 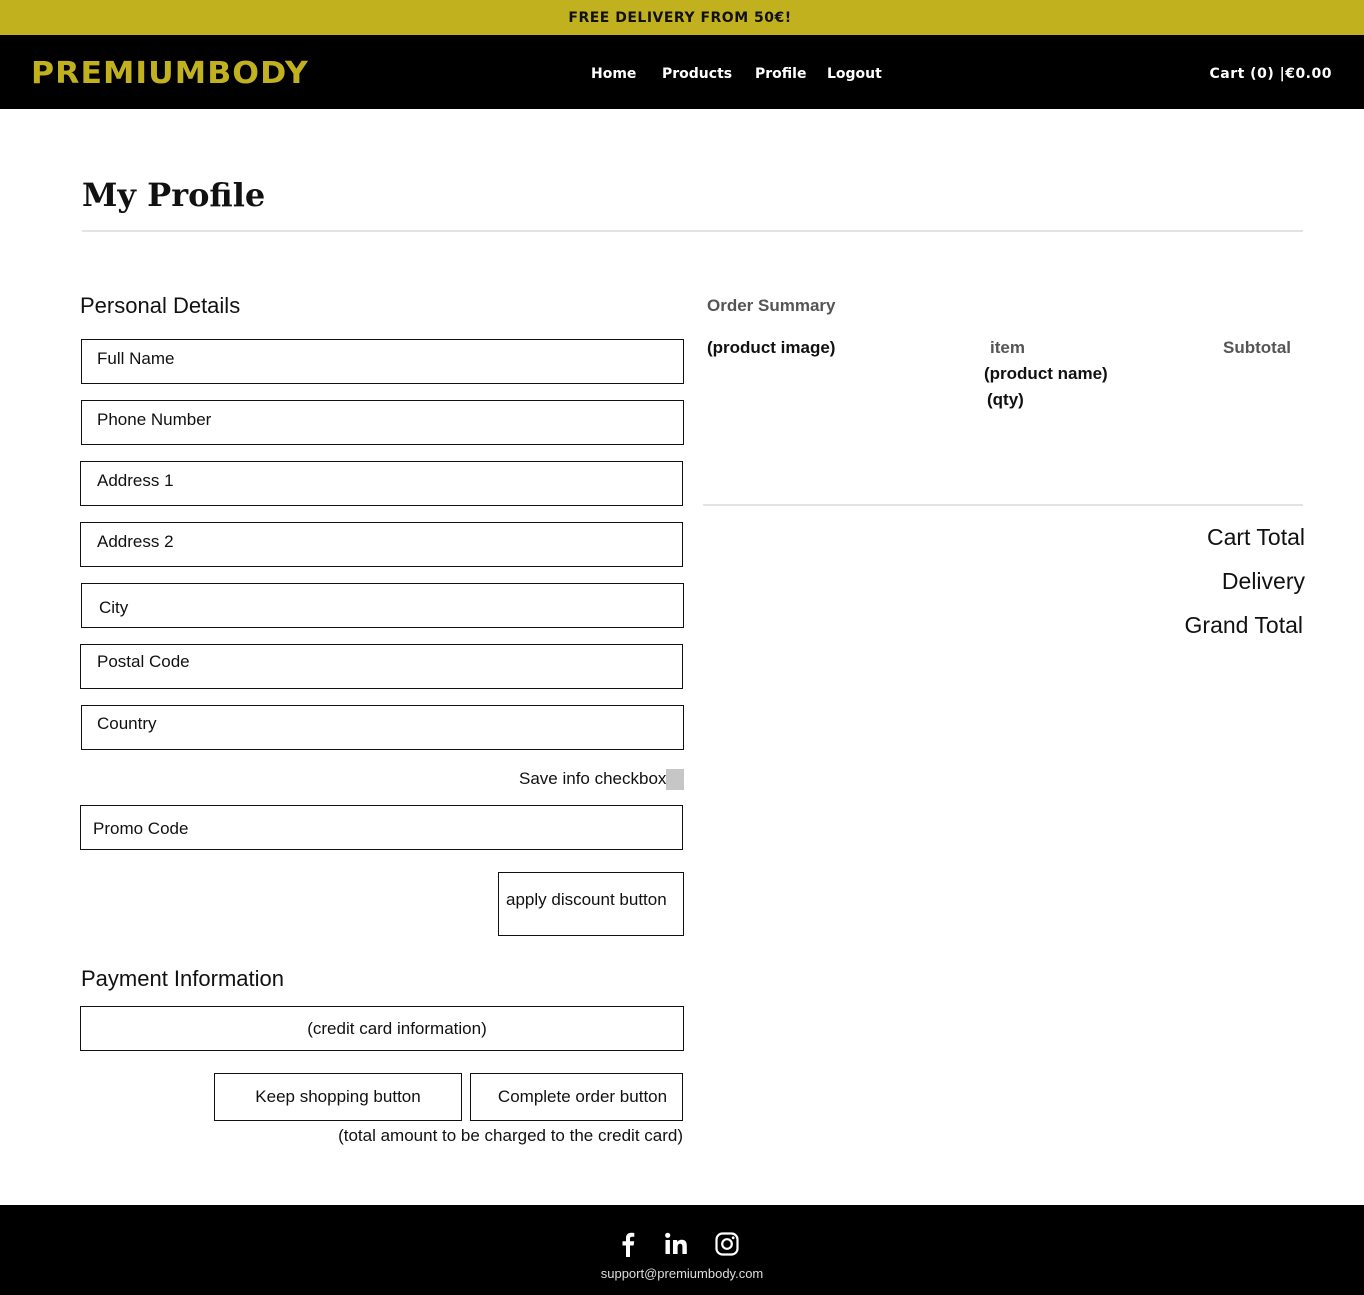 I want to click on nav-logout-link: Logout, so click(x=854, y=74).